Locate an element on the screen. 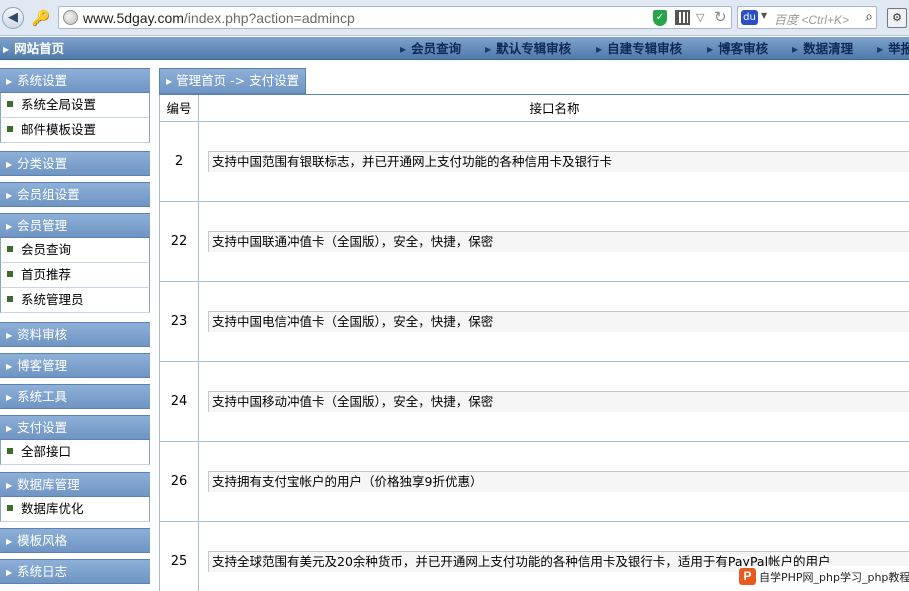 This screenshot has height=591, width=909. sidebar-item: 系统管理员 is located at coordinates (75, 300).